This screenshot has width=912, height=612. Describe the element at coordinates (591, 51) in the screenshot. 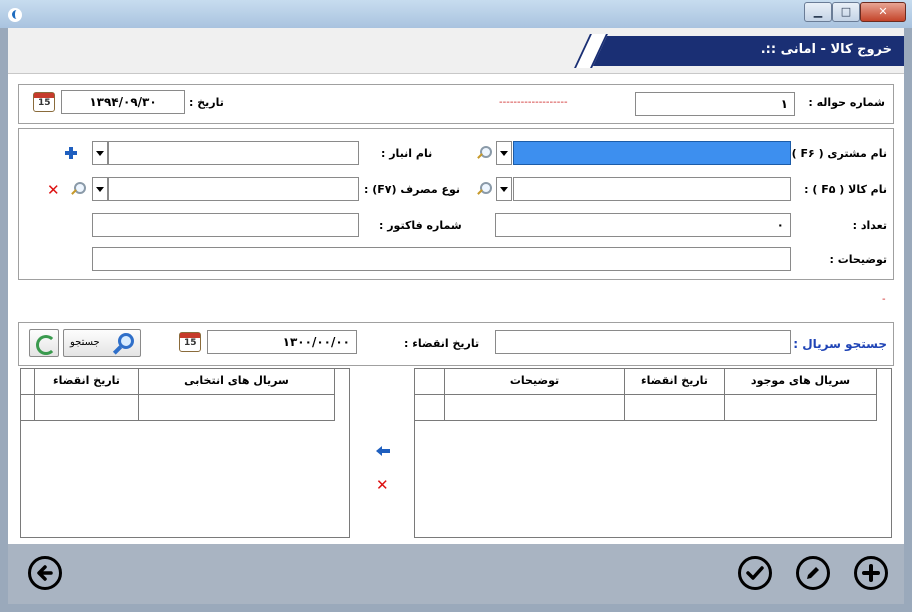

I see `title-decor` at that location.